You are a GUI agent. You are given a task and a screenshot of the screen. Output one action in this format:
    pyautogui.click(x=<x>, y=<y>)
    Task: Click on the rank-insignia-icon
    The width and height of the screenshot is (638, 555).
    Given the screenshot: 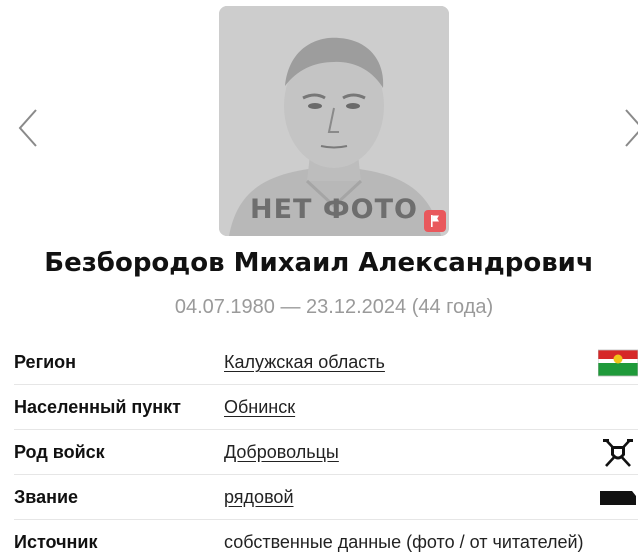 What is the action you would take?
    pyautogui.click(x=618, y=498)
    